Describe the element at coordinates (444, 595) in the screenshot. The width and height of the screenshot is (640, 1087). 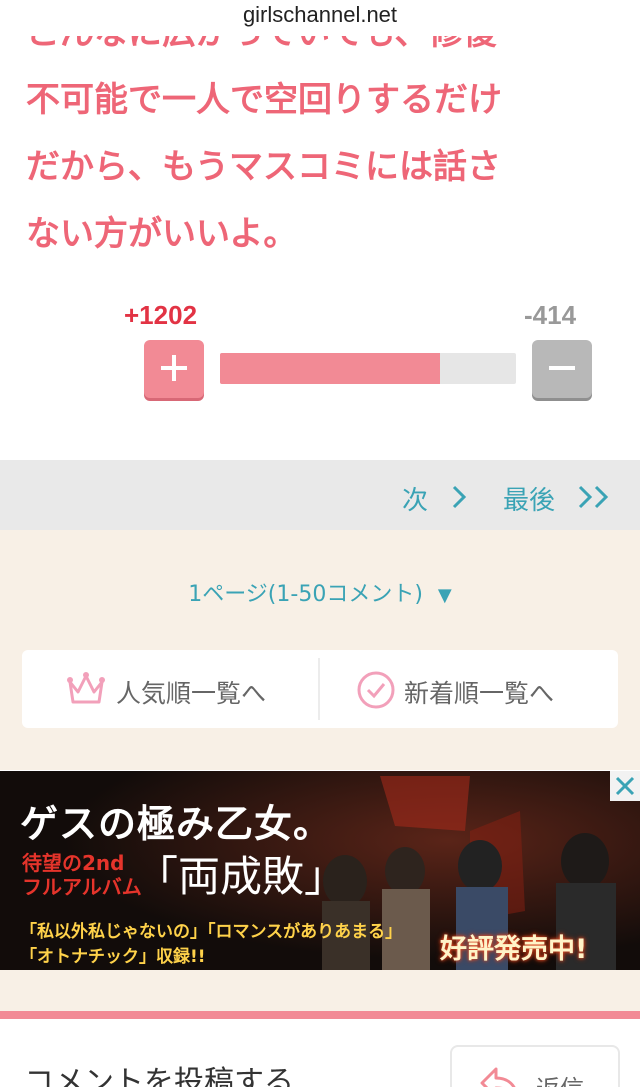
I see `triangle-down-icon: ▼` at that location.